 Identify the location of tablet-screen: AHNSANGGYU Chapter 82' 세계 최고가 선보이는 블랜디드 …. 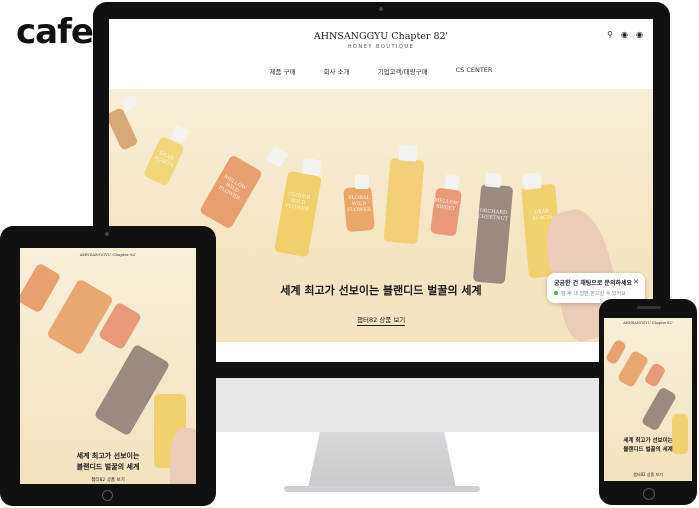
(108, 366).